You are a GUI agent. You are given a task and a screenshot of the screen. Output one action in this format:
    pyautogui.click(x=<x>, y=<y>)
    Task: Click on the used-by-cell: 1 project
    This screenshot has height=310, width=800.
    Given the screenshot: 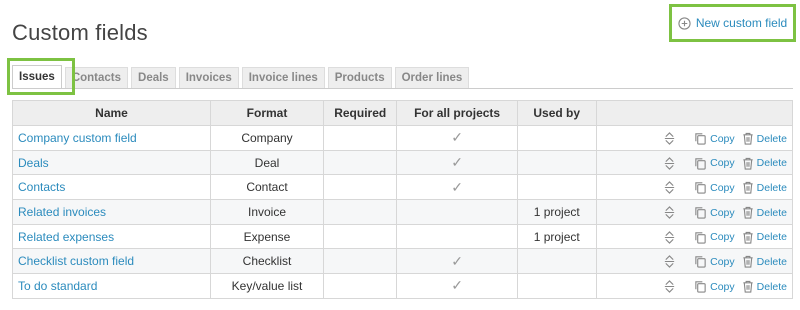 What is the action you would take?
    pyautogui.click(x=556, y=236)
    